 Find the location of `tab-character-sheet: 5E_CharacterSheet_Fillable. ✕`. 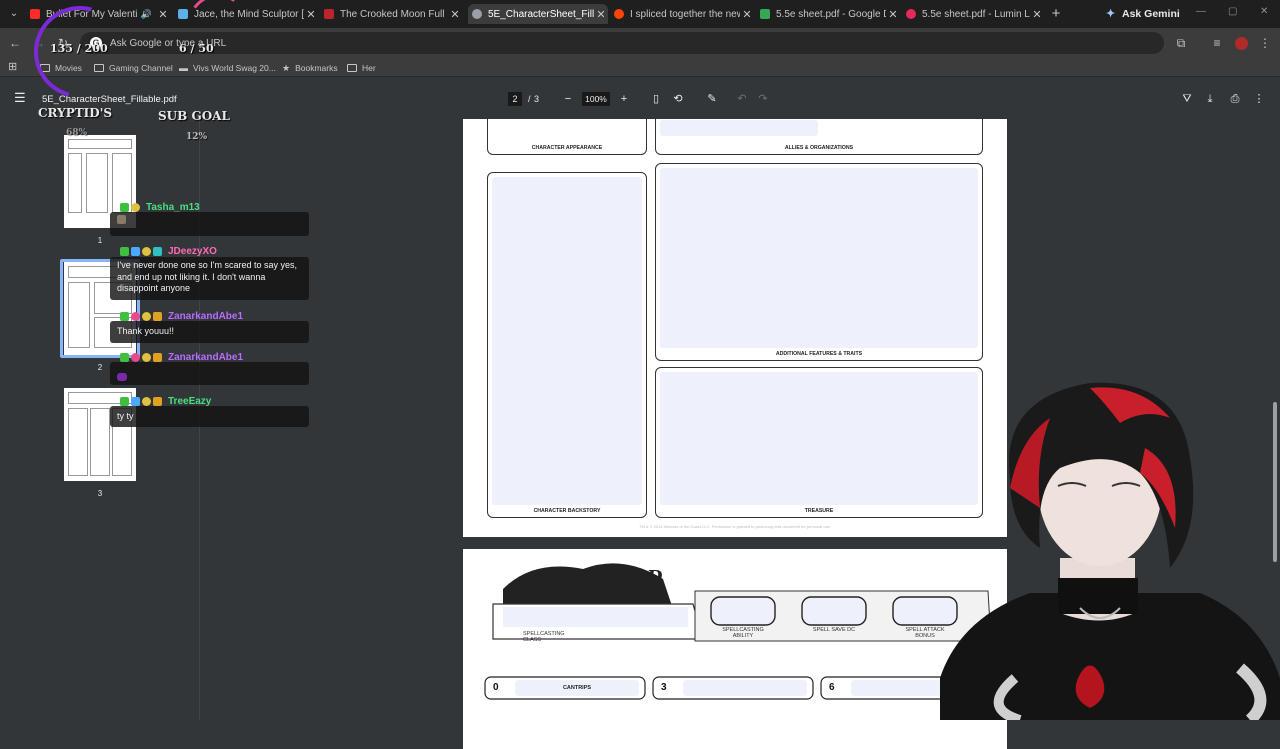

tab-character-sheet: 5E_CharacterSheet_Fillable. ✕ is located at coordinates (538, 14).